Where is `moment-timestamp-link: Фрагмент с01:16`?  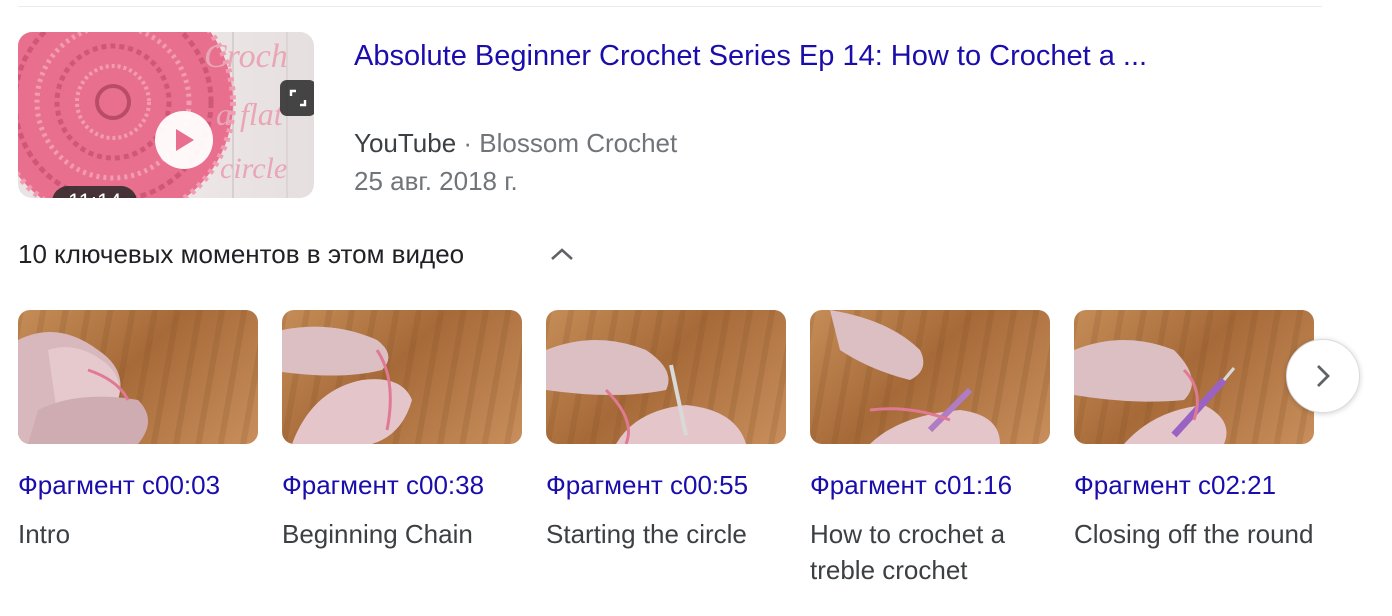
moment-timestamp-link: Фрагмент с01:16 is located at coordinates (930, 485).